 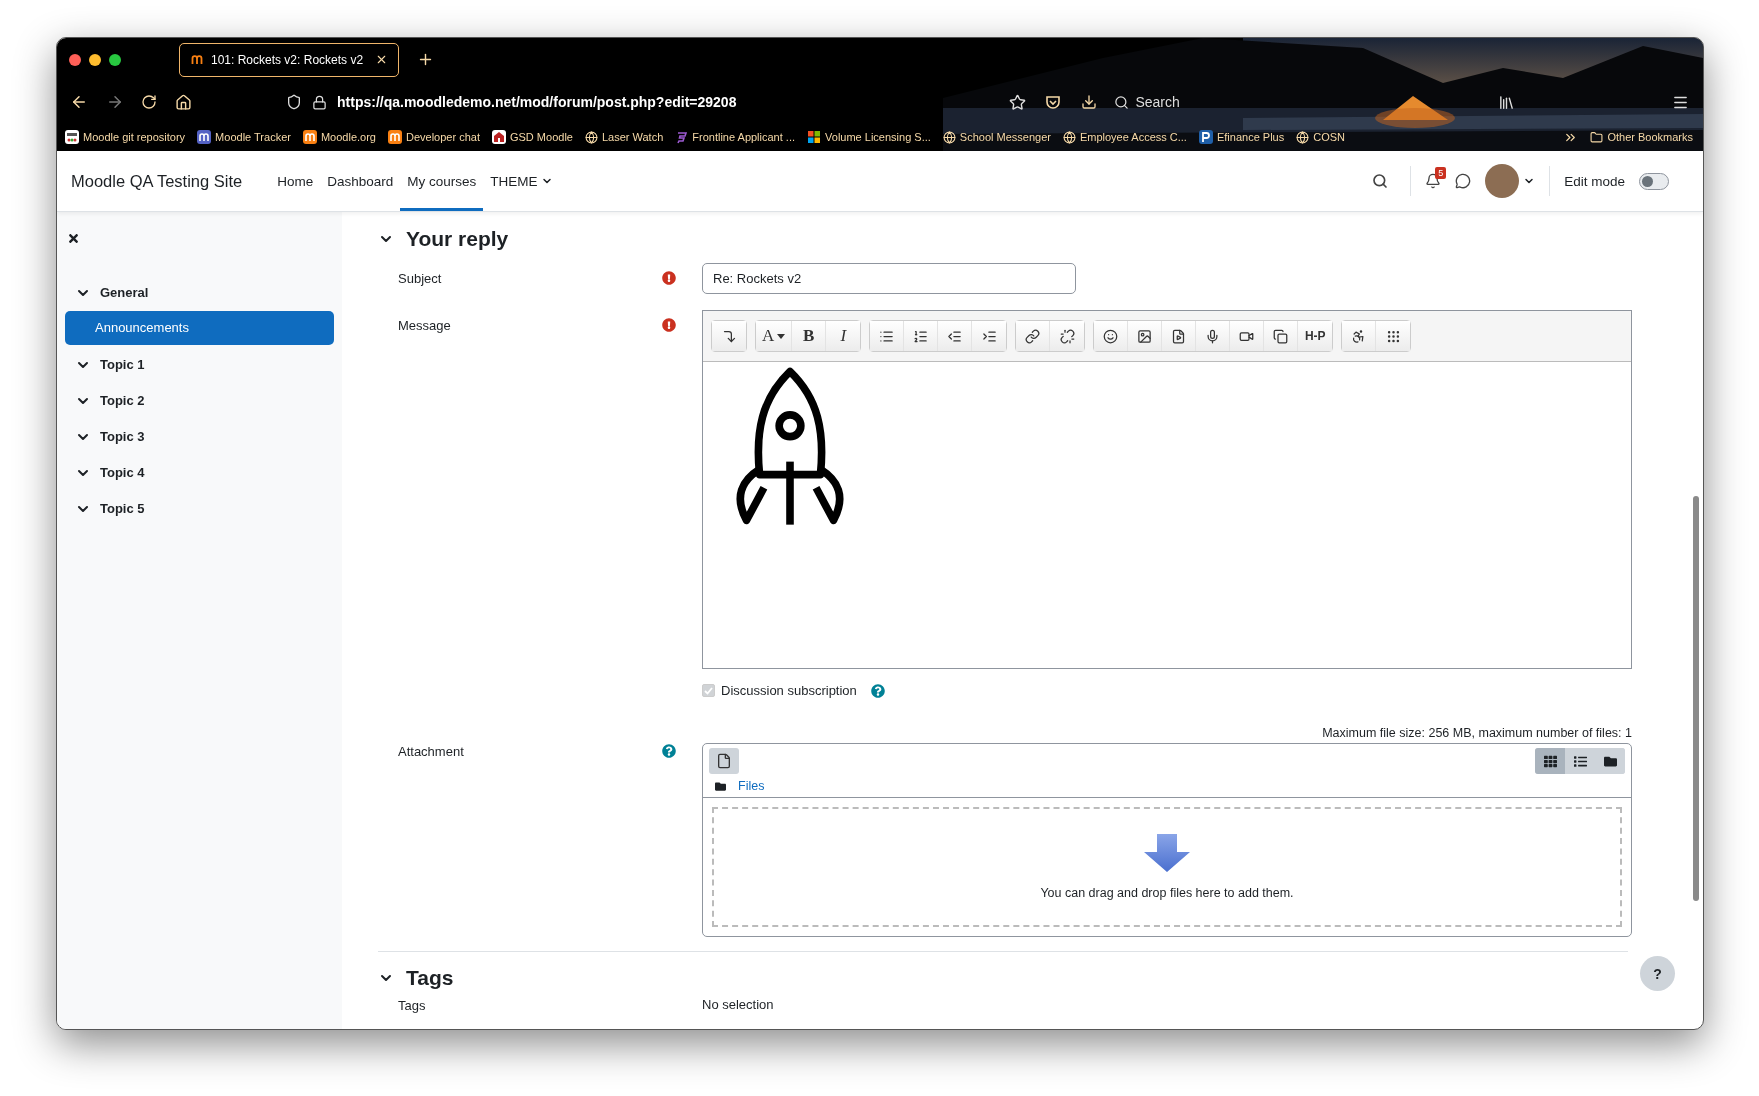 What do you see at coordinates (1089, 102) in the screenshot?
I see `download-icon` at bounding box center [1089, 102].